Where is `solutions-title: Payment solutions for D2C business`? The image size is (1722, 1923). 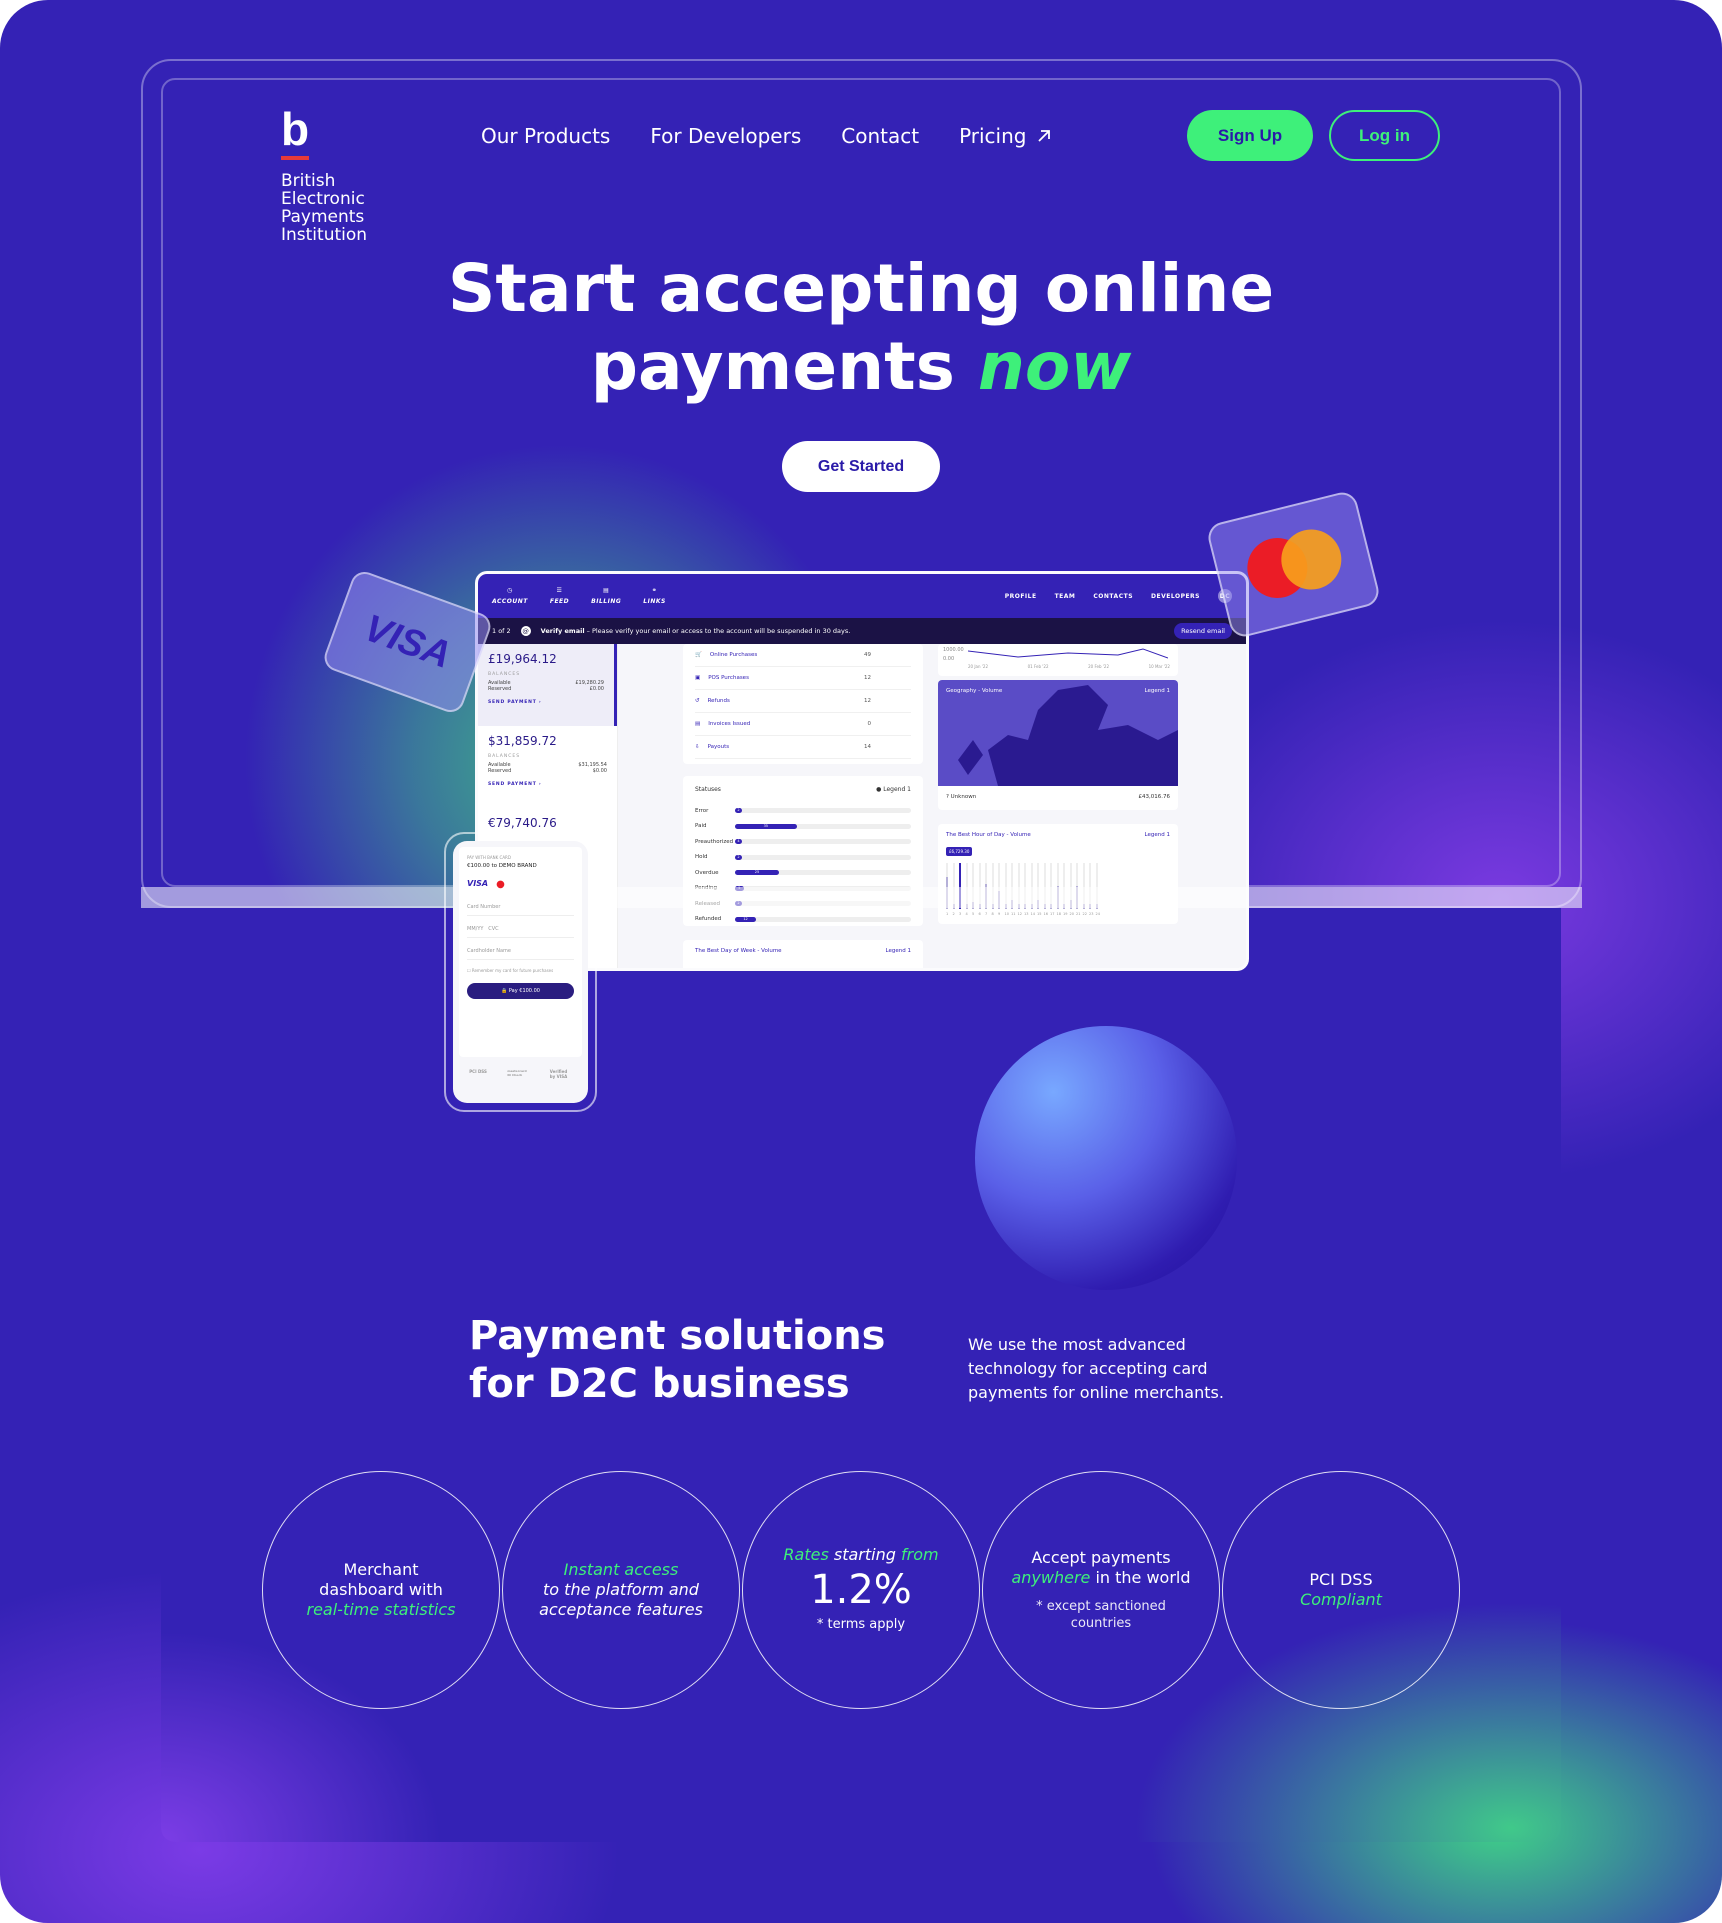
solutions-title: Payment solutions for D2C business is located at coordinates (677, 1360).